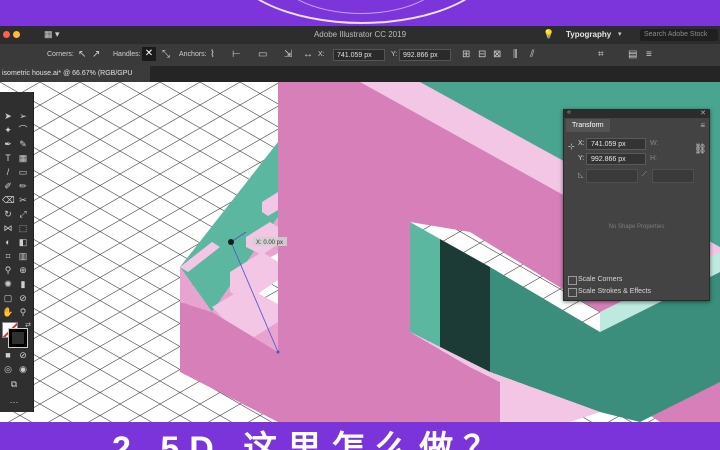  Describe the element at coordinates (569, 112) in the screenshot. I see `panel-collapse-icon: «` at that location.